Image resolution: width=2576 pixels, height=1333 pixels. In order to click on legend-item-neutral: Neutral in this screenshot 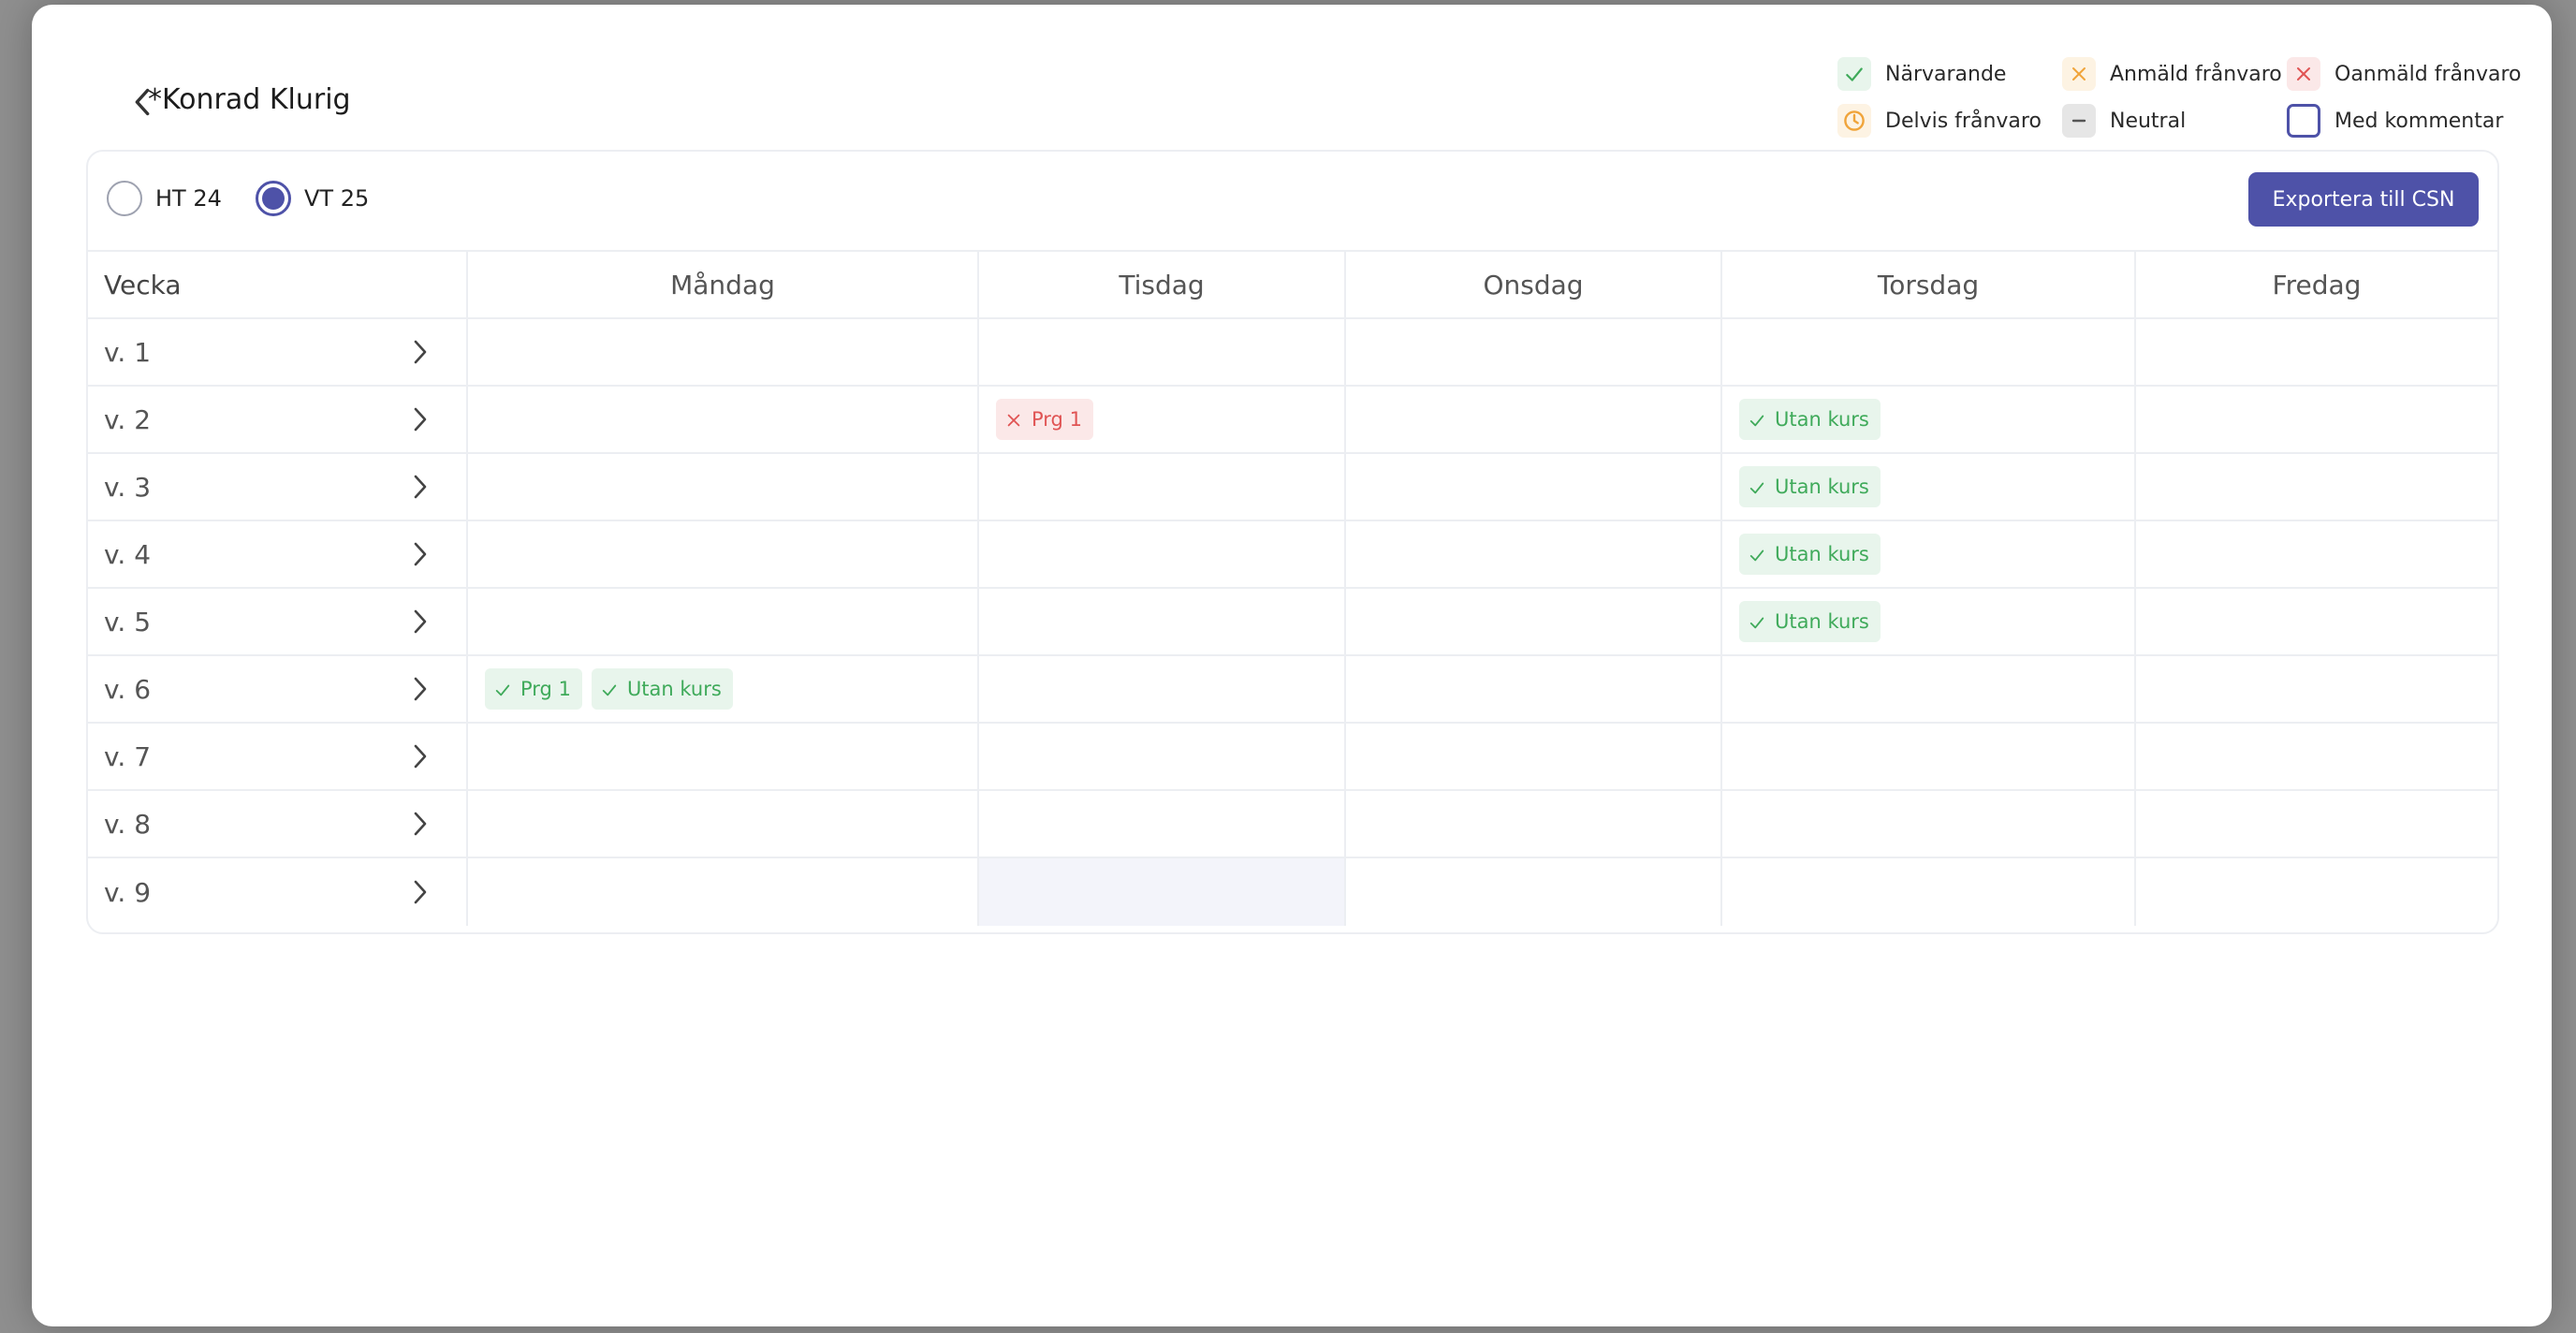, I will do `click(2124, 120)`.